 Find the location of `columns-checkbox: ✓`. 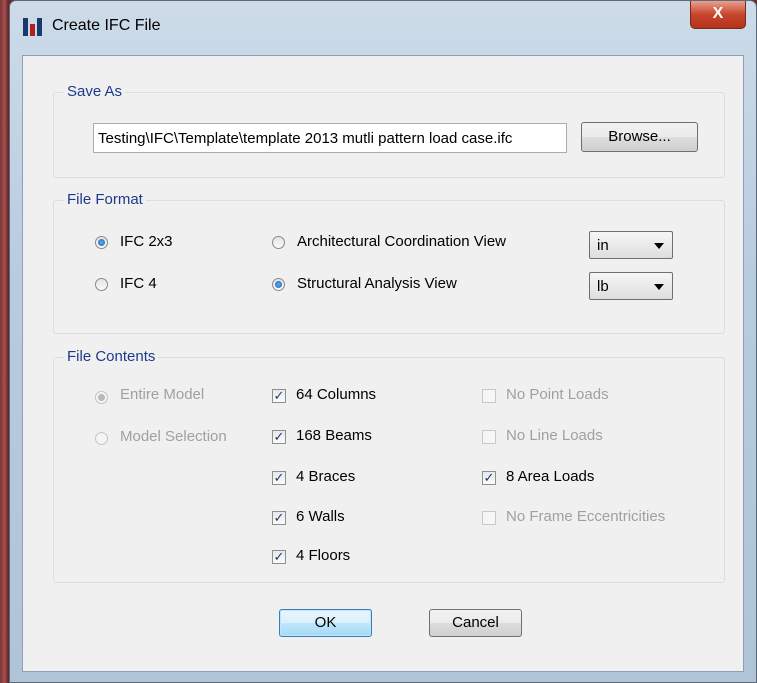

columns-checkbox: ✓ is located at coordinates (279, 396).